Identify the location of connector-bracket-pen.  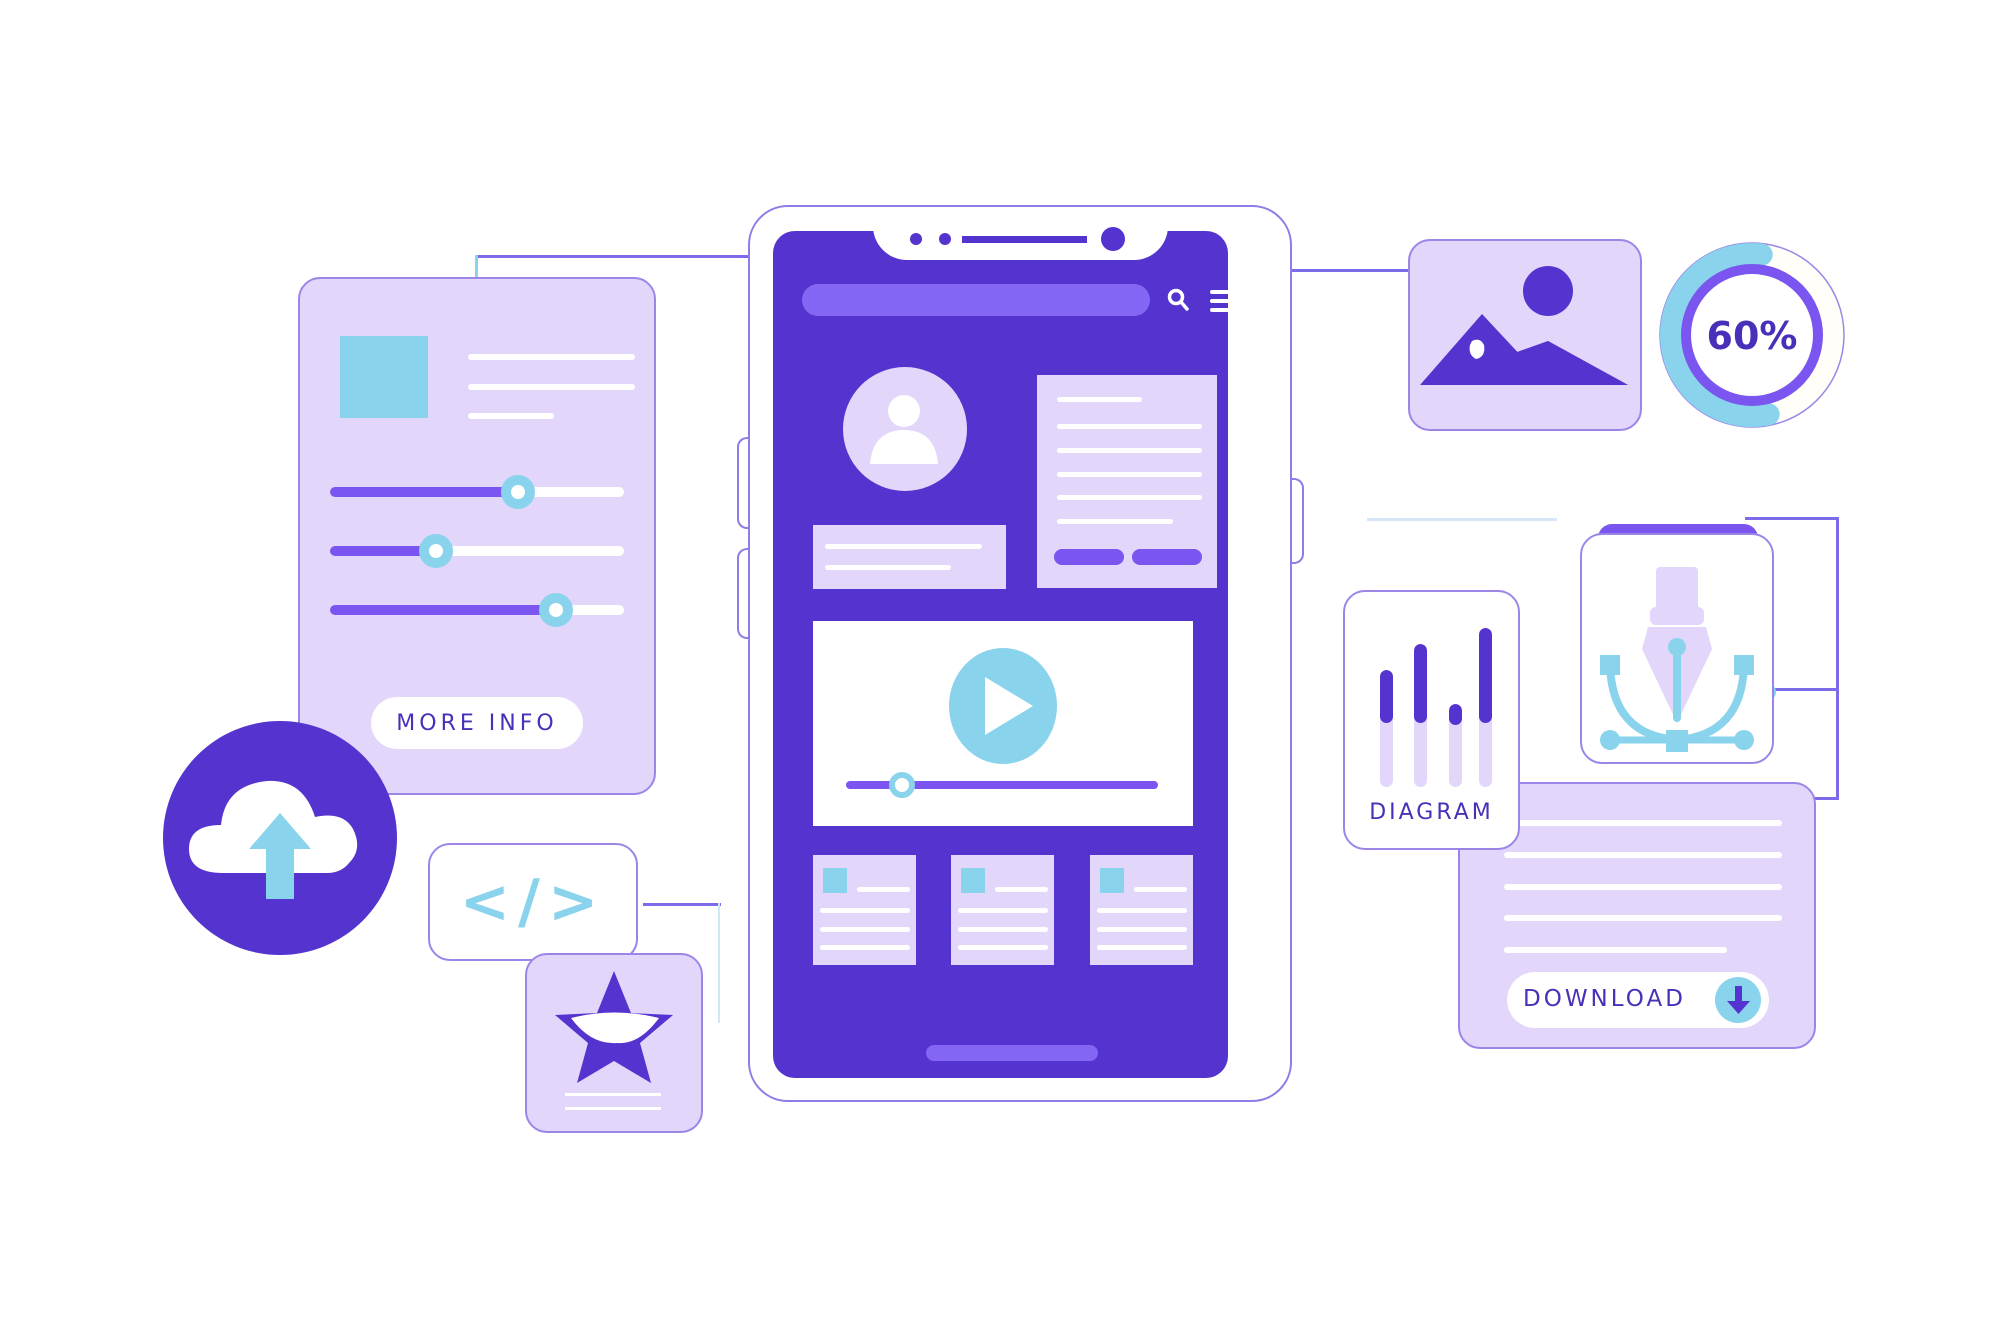
(1805, 689).